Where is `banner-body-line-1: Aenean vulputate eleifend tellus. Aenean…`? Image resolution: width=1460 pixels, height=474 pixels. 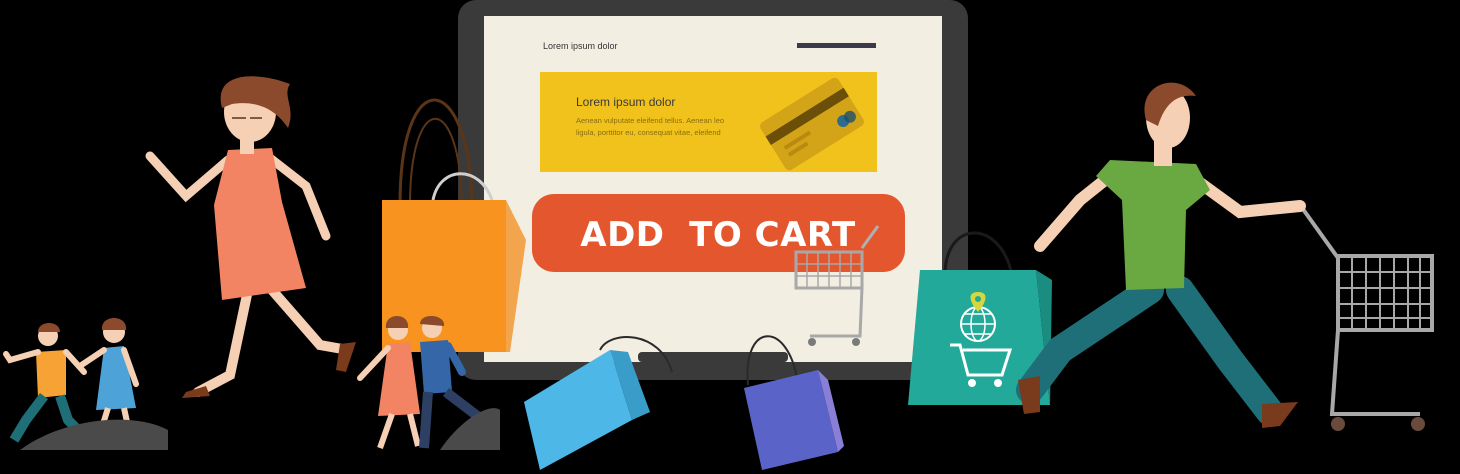 banner-body-line-1: Aenean vulputate eleifend tellus. Aenean… is located at coordinates (650, 120).